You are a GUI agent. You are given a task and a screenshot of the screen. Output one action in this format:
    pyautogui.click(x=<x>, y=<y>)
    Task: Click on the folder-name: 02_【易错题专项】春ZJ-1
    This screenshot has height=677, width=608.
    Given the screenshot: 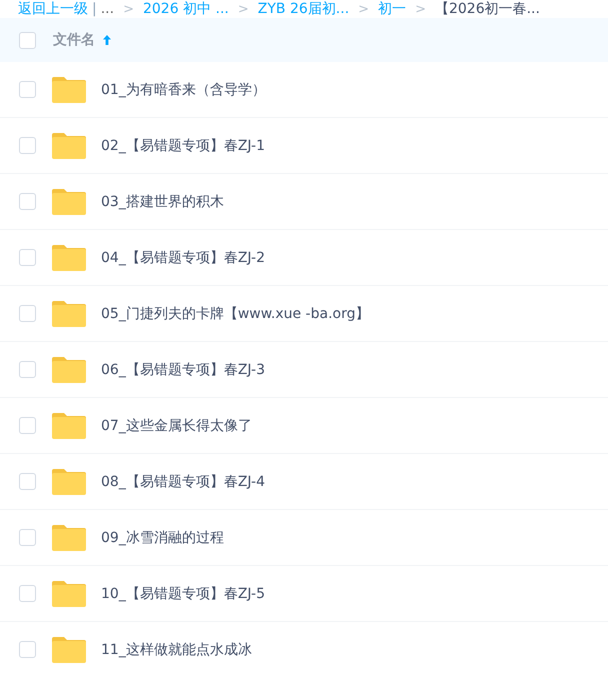 What is the action you would take?
    pyautogui.click(x=183, y=145)
    